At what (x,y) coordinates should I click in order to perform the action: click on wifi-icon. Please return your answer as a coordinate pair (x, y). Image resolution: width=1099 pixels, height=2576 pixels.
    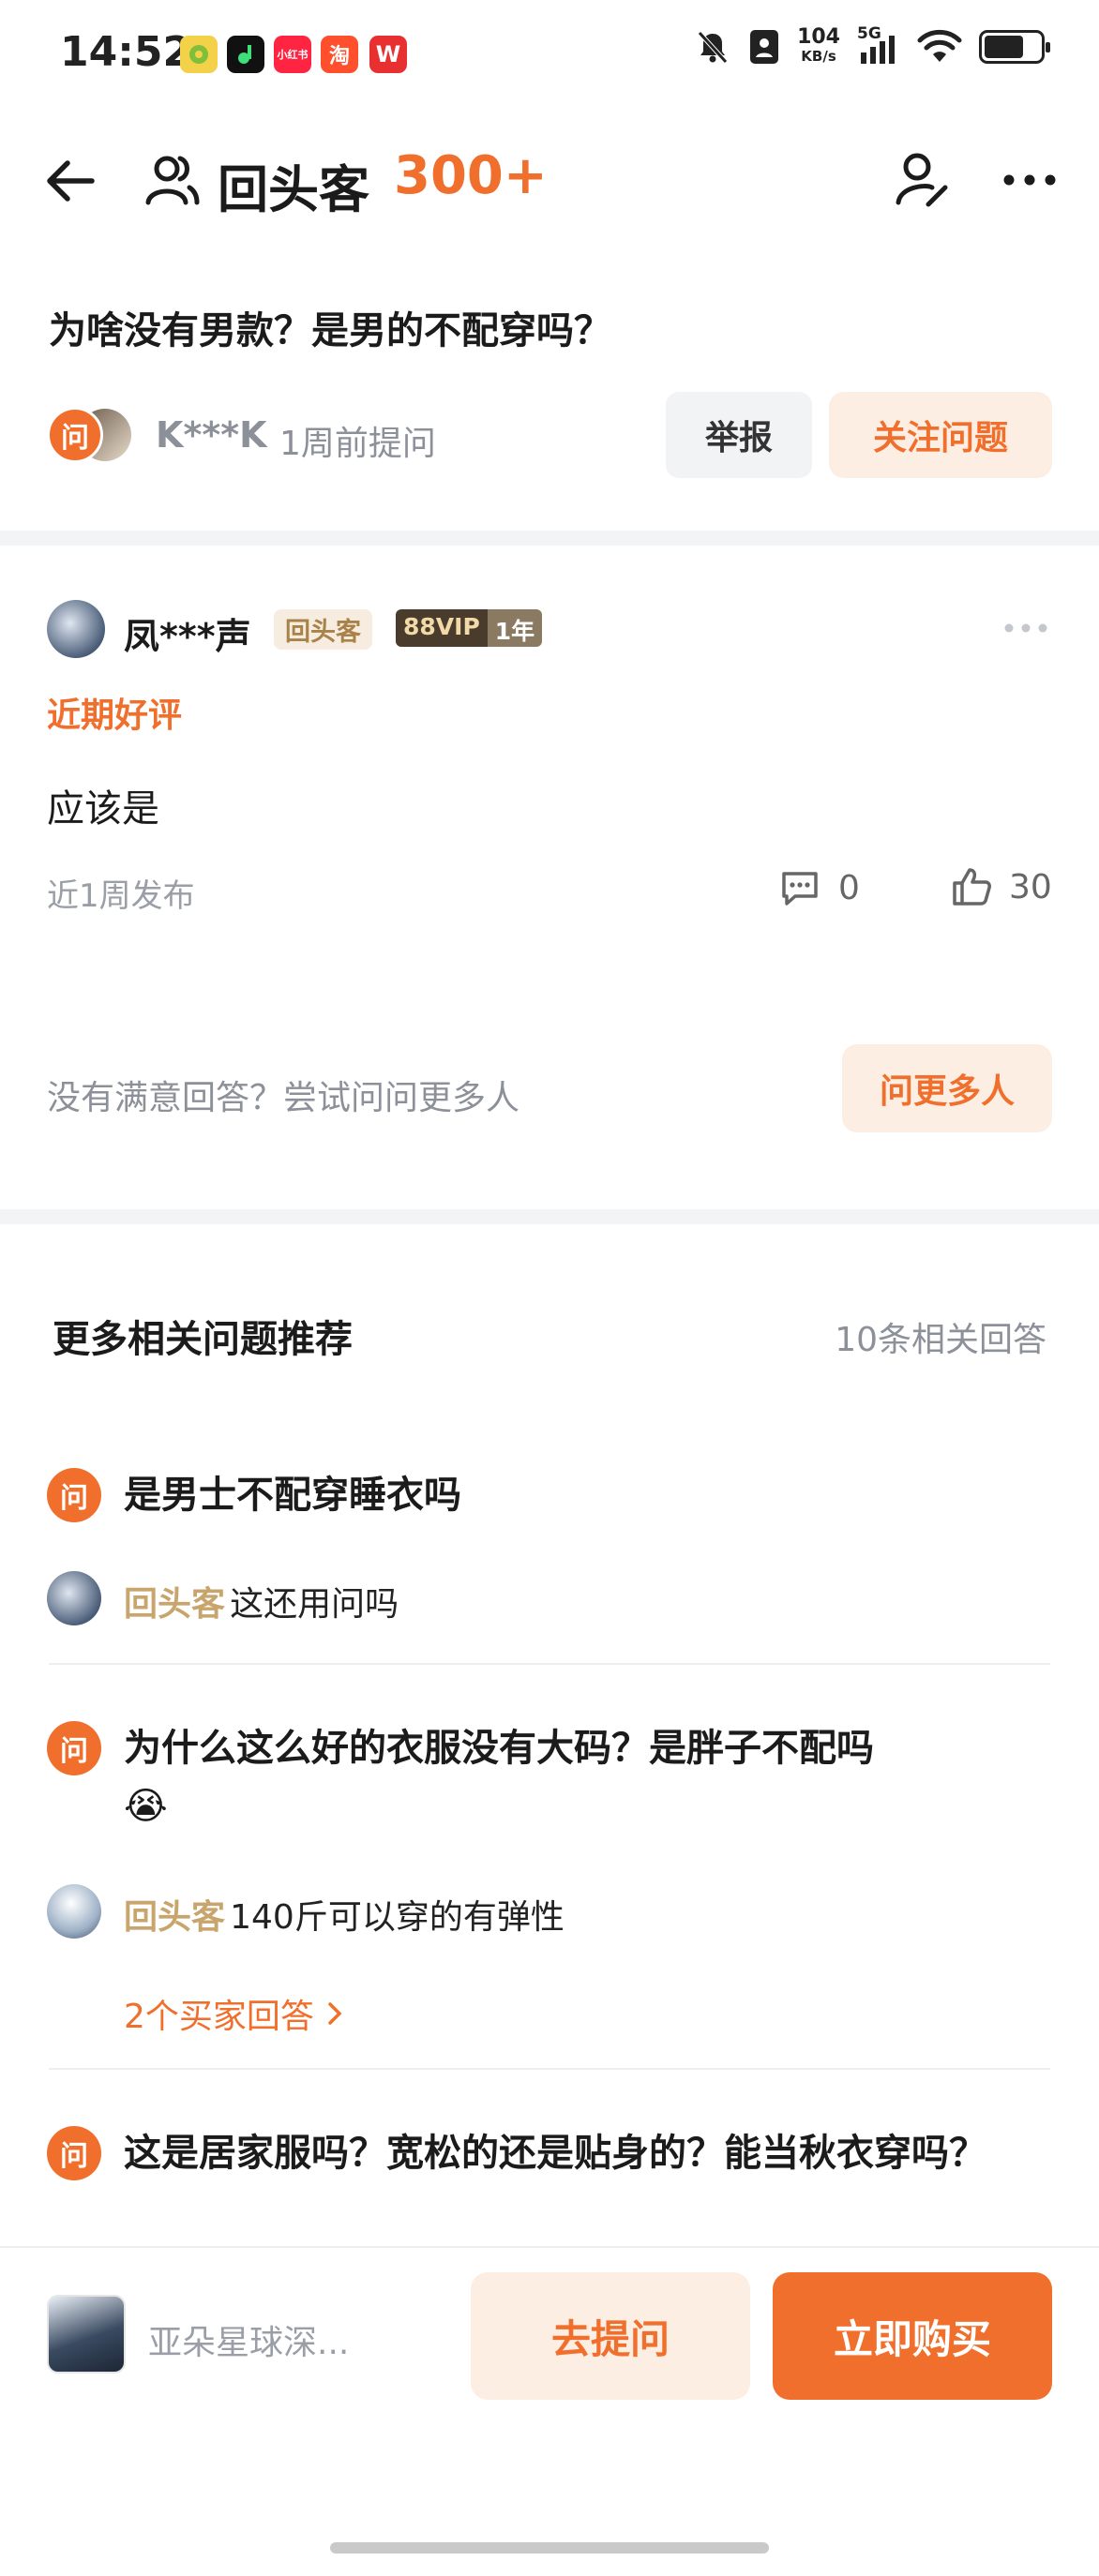
    Looking at the image, I should click on (939, 46).